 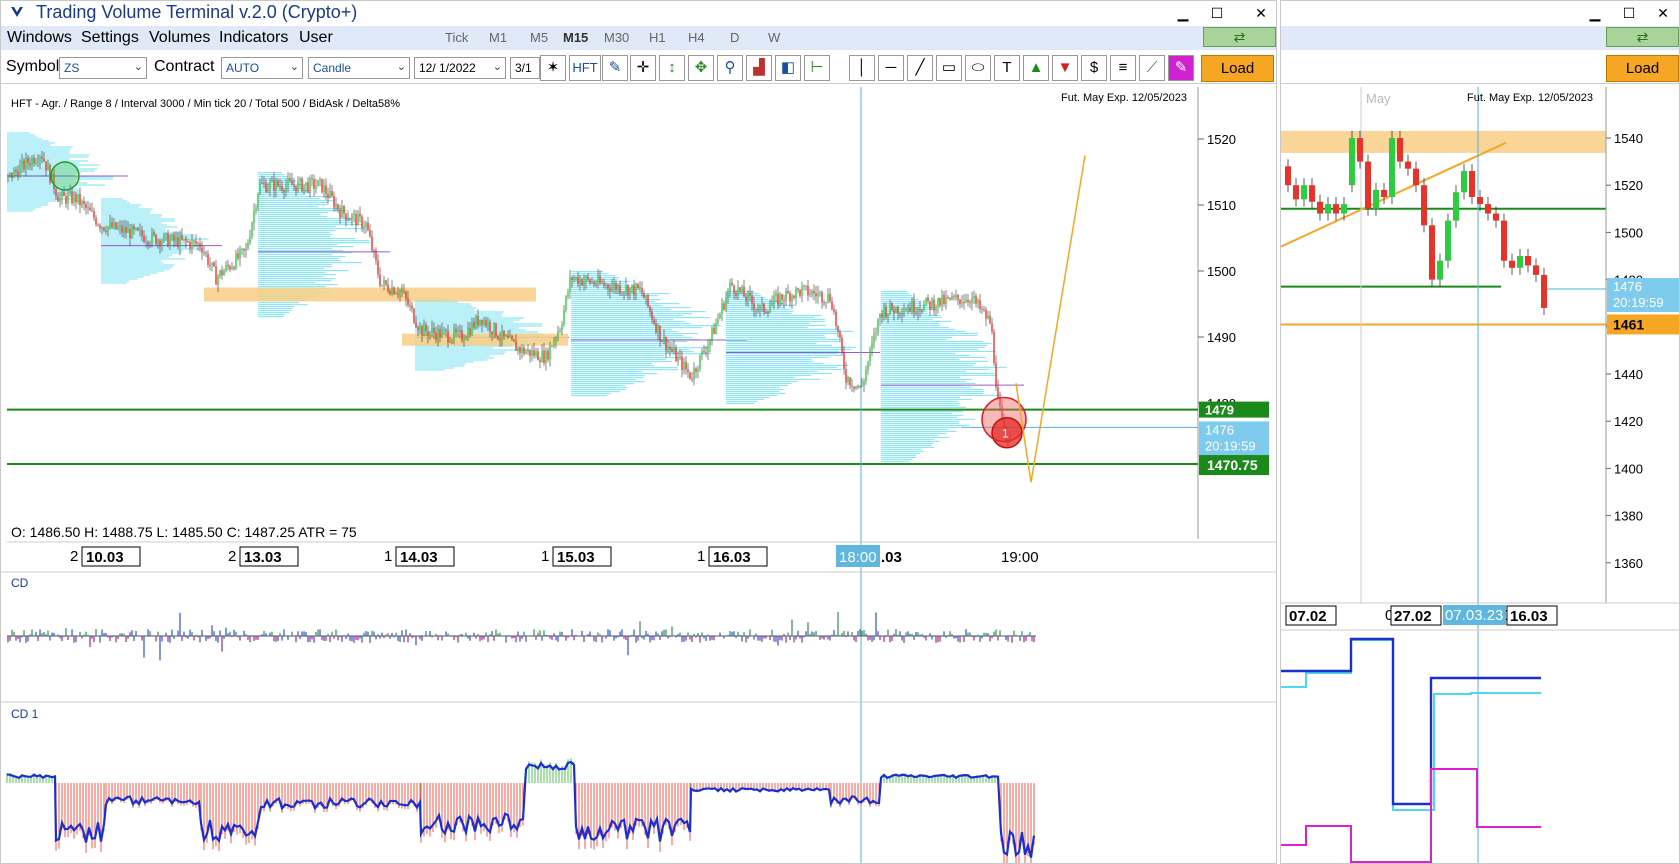 I want to click on tf-h1: H1, so click(x=657, y=37).